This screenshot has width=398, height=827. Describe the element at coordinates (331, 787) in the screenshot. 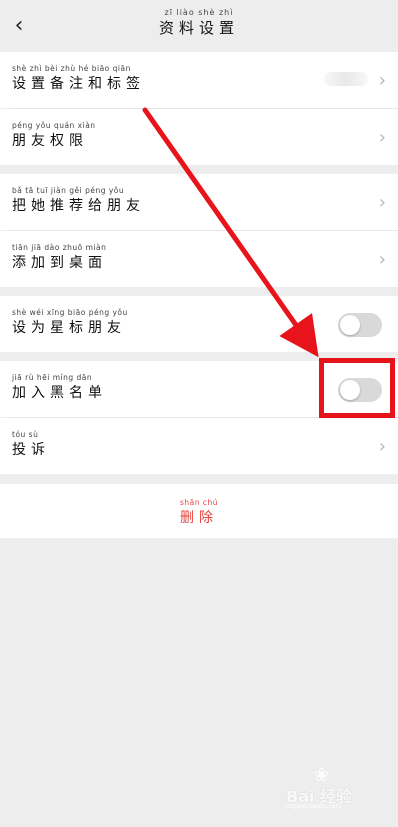

I see `watermark: ❀ Bai 经验 jingyan.baidu.com` at that location.